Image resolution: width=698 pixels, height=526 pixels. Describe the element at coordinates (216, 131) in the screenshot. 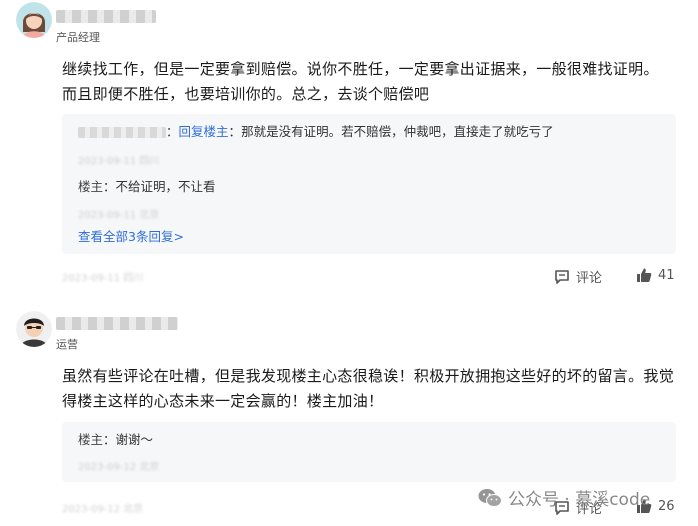

I see `reply-to-user: 楼主` at that location.